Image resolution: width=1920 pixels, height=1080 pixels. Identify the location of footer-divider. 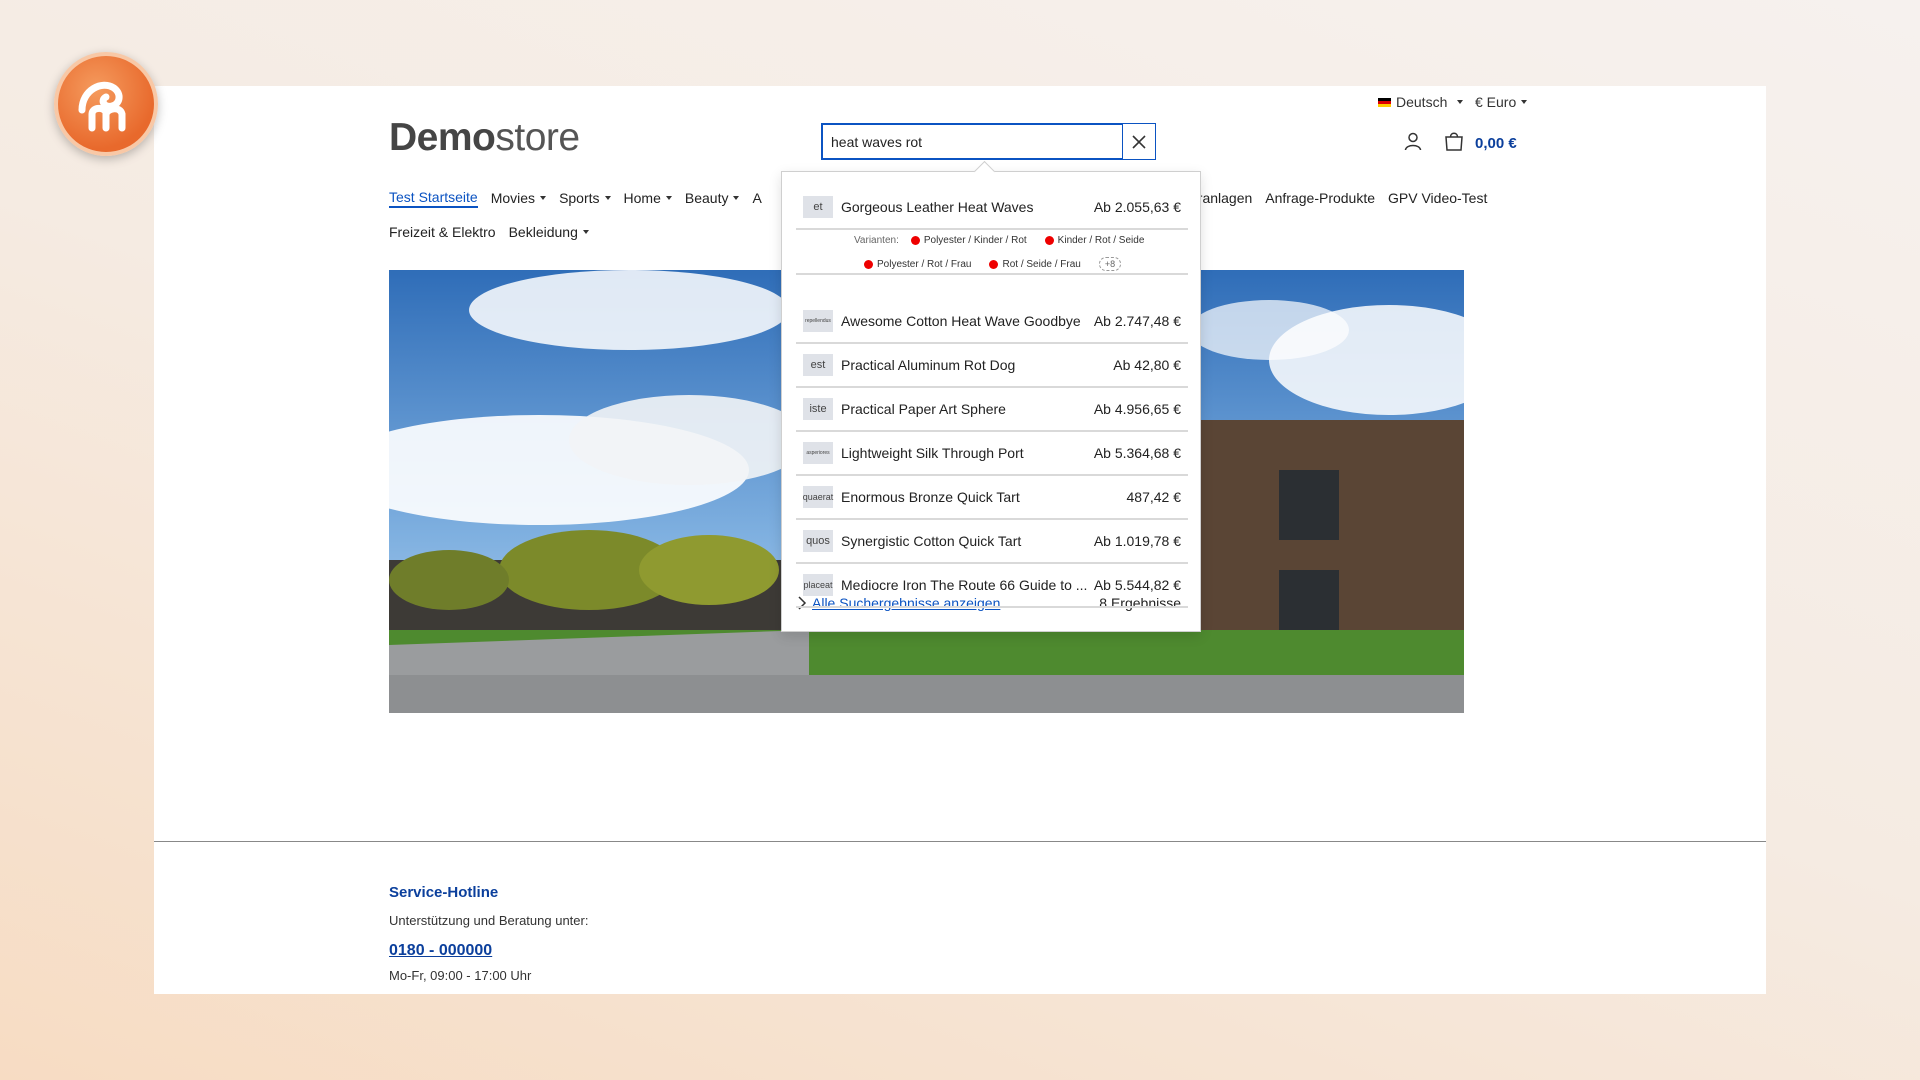
(960, 841).